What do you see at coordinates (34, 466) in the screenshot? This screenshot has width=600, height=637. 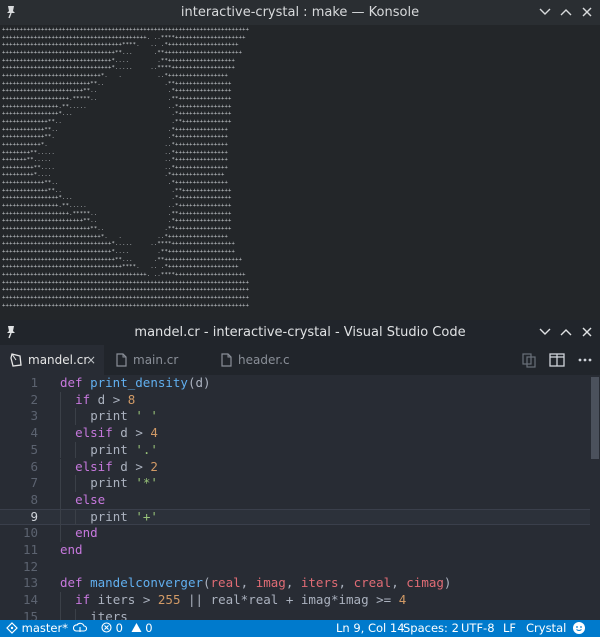 I see `line-number: 6` at bounding box center [34, 466].